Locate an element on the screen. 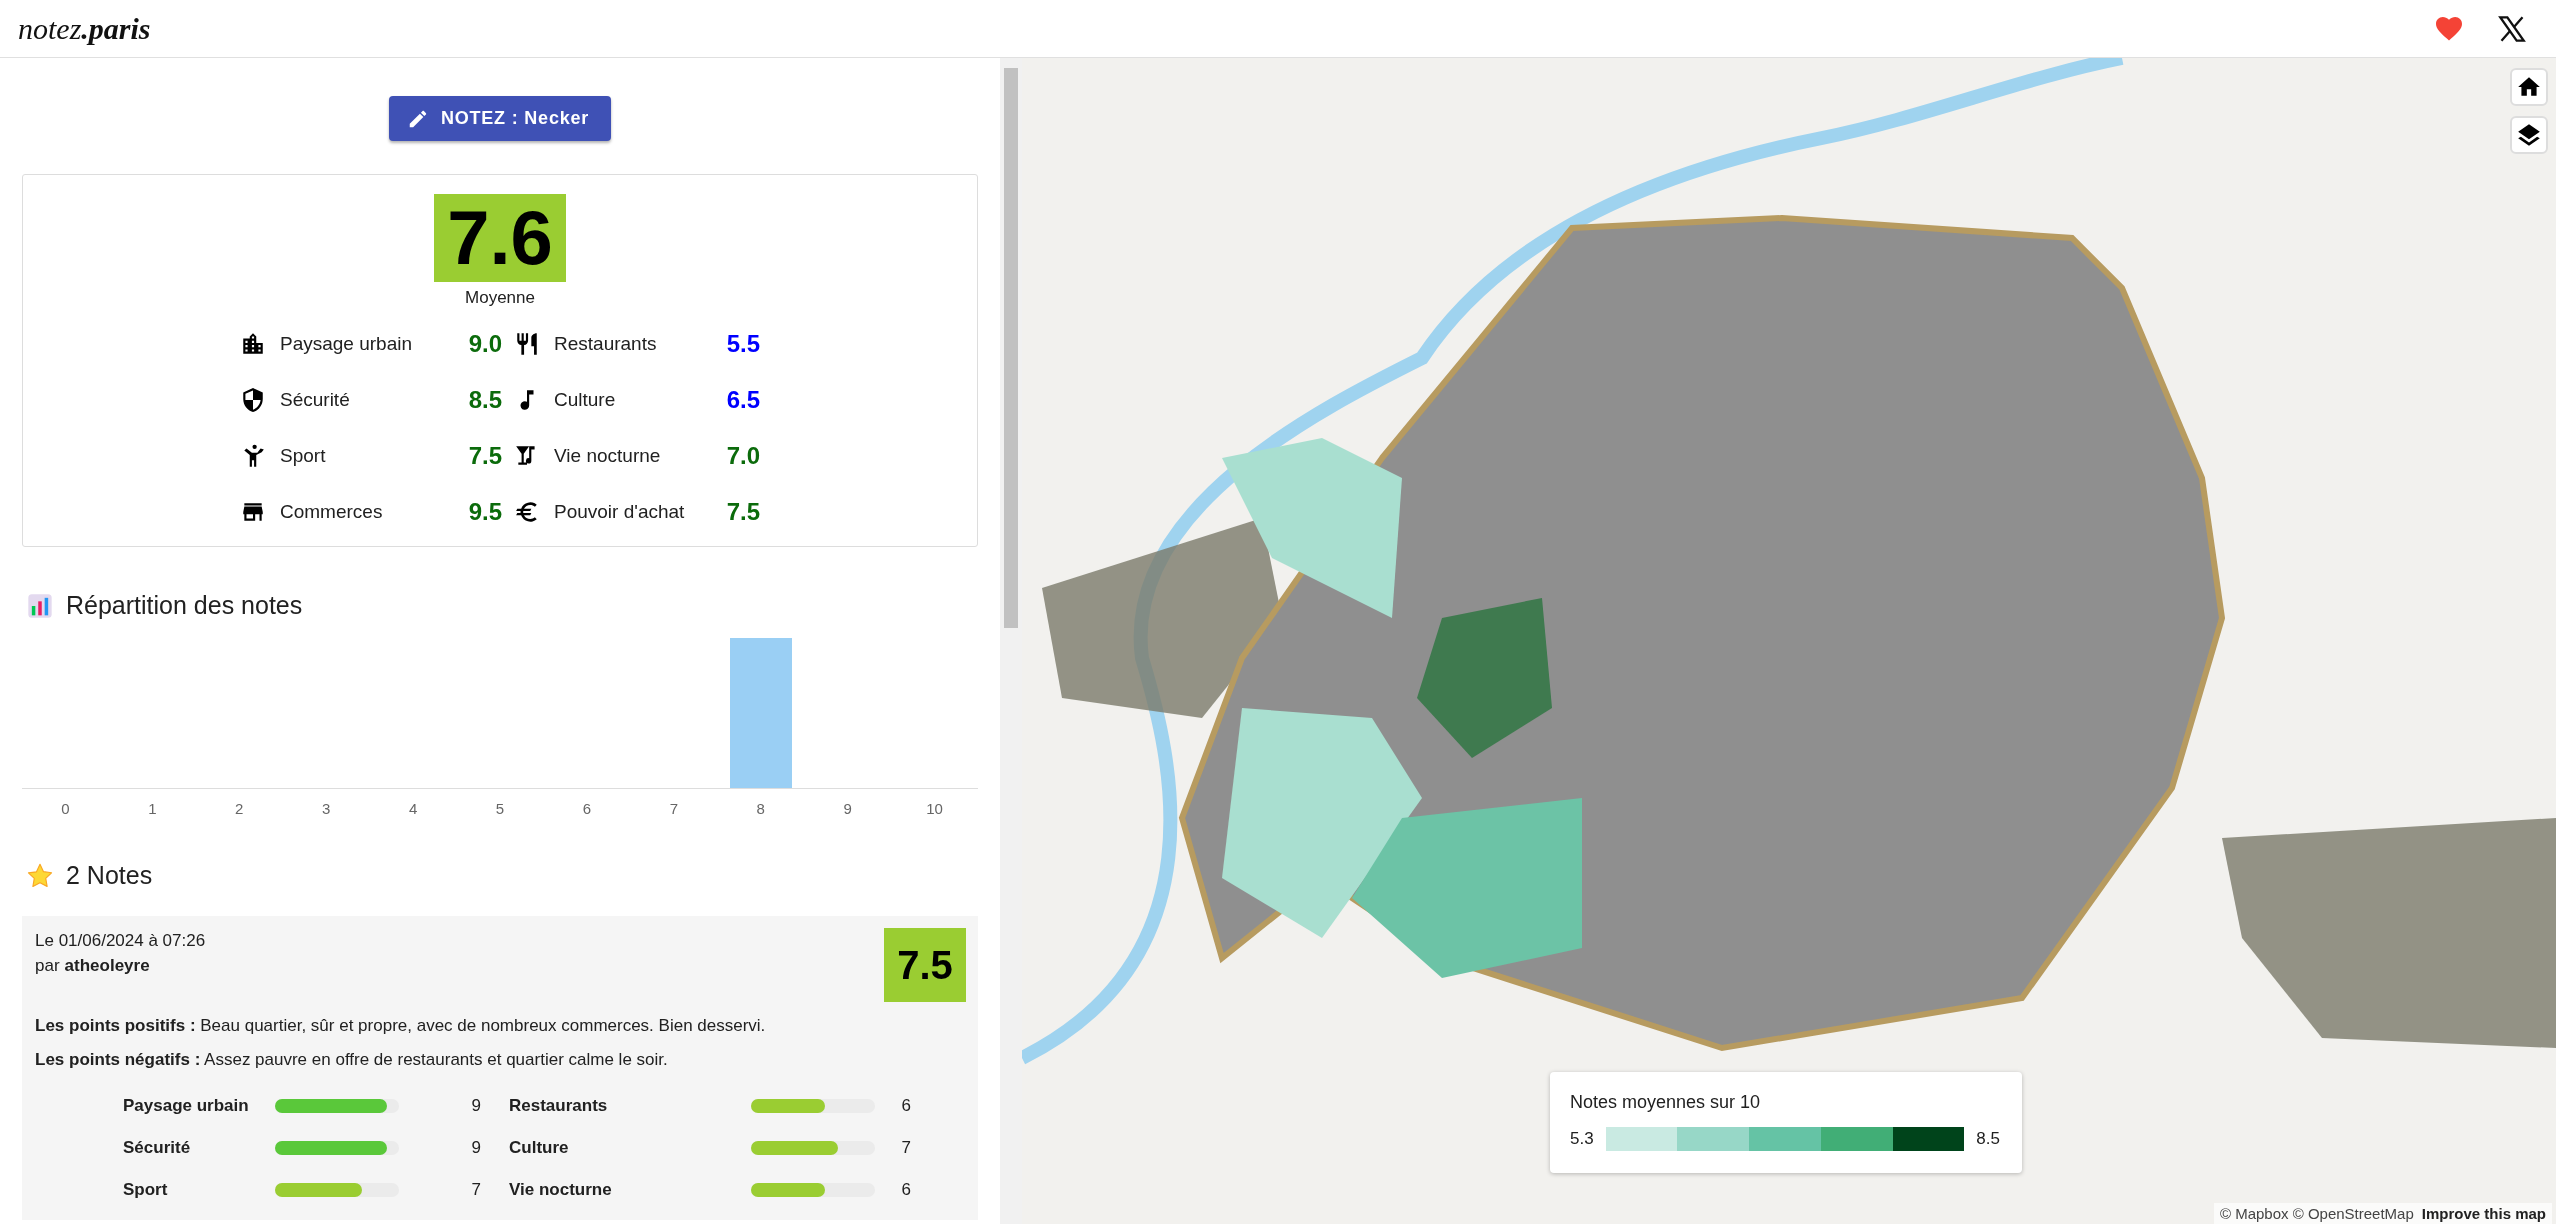  heart-icon is located at coordinates (2449, 28).